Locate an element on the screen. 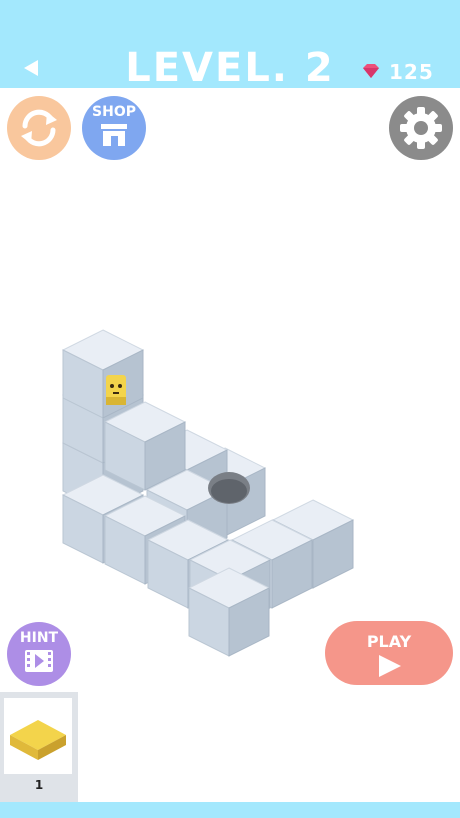 This screenshot has width=460, height=818. top-bar: LEVEL. 2 125 is located at coordinates (230, 45).